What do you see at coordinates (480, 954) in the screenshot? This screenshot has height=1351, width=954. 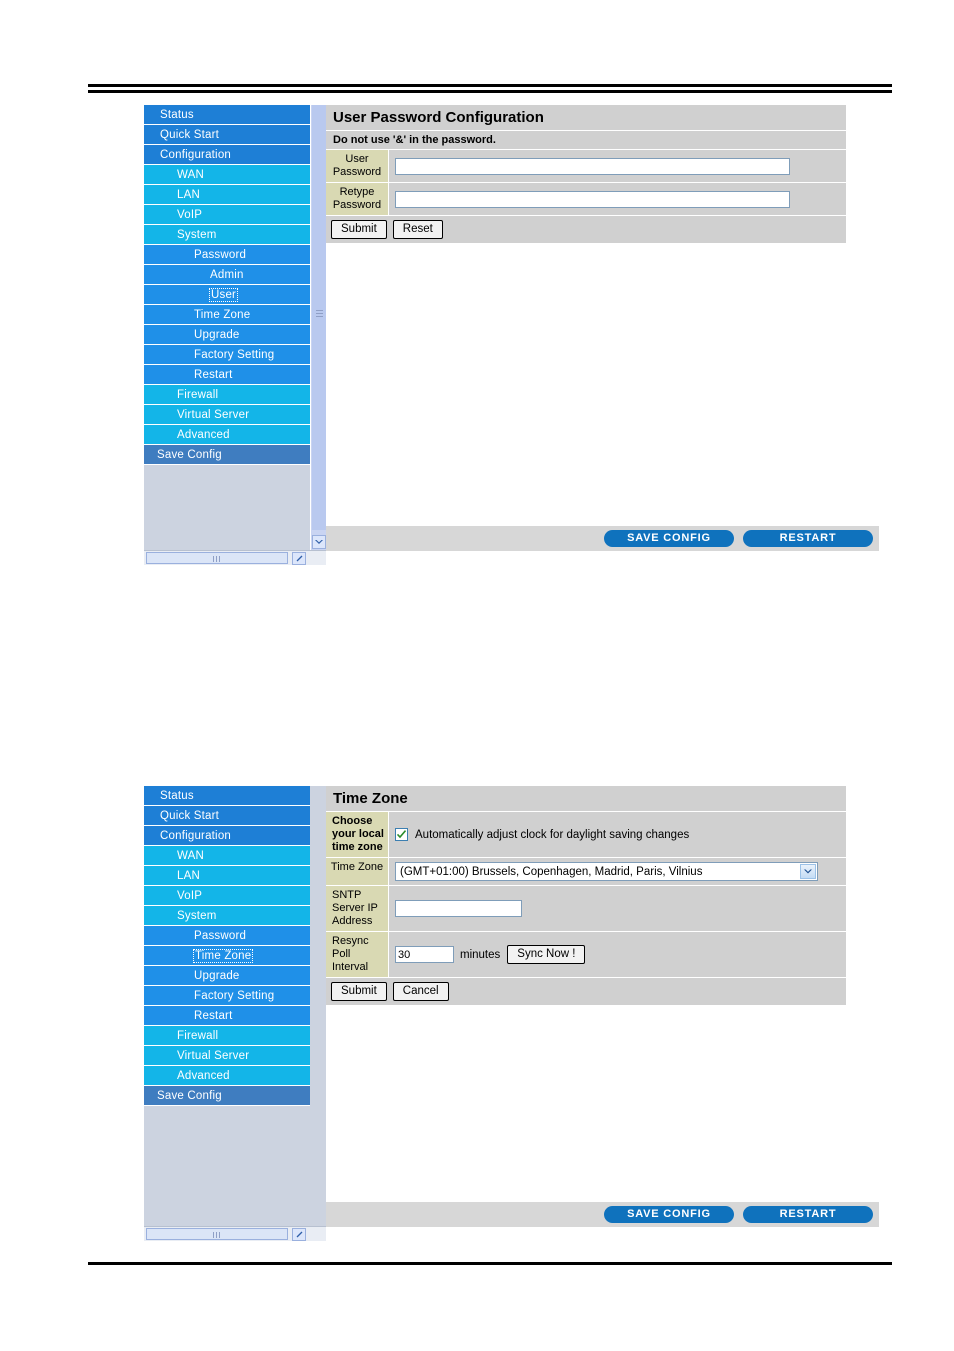 I see `resync-interval-unit: minutes` at bounding box center [480, 954].